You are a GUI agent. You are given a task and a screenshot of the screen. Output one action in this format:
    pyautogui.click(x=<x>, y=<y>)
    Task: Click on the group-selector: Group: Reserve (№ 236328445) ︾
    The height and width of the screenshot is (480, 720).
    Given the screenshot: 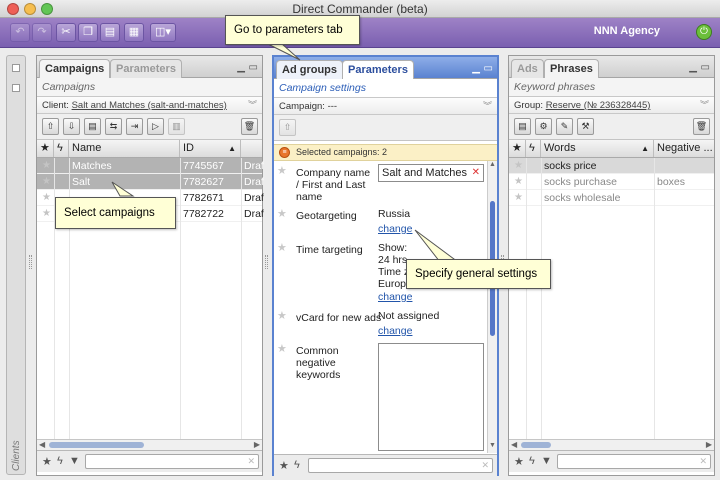 What is the action you would take?
    pyautogui.click(x=611, y=105)
    